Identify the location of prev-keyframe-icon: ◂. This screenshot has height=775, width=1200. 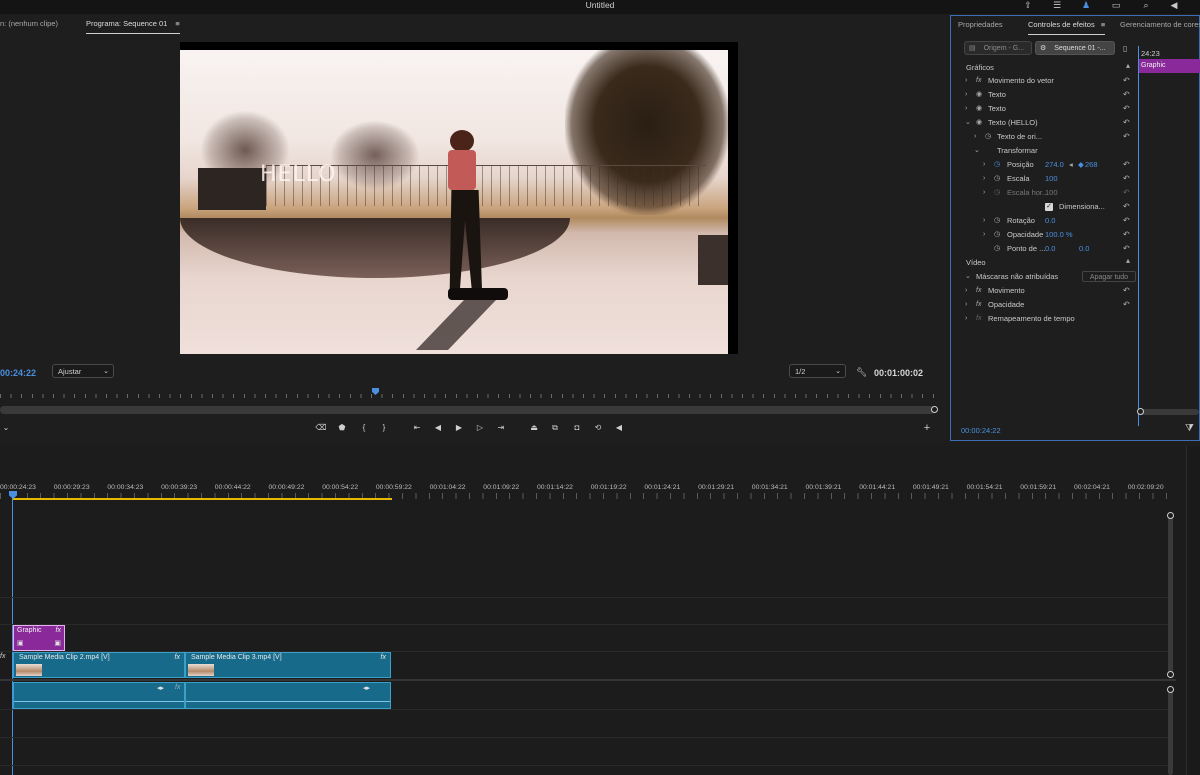
(1071, 165).